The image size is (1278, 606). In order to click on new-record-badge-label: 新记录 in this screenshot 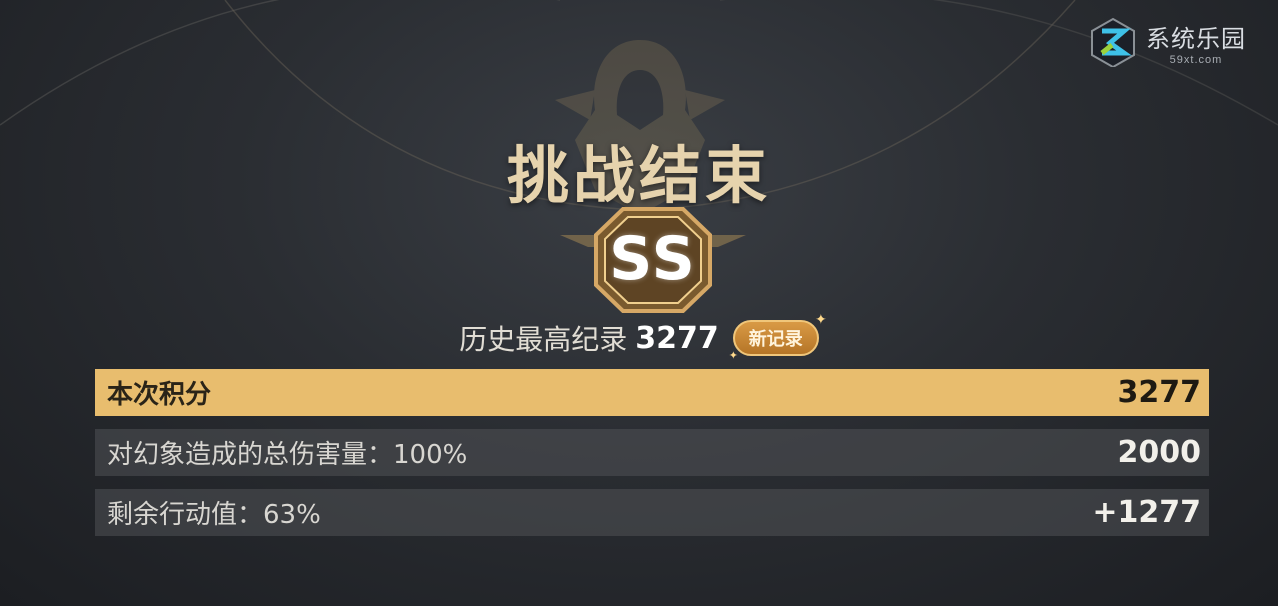, I will do `click(775, 339)`.